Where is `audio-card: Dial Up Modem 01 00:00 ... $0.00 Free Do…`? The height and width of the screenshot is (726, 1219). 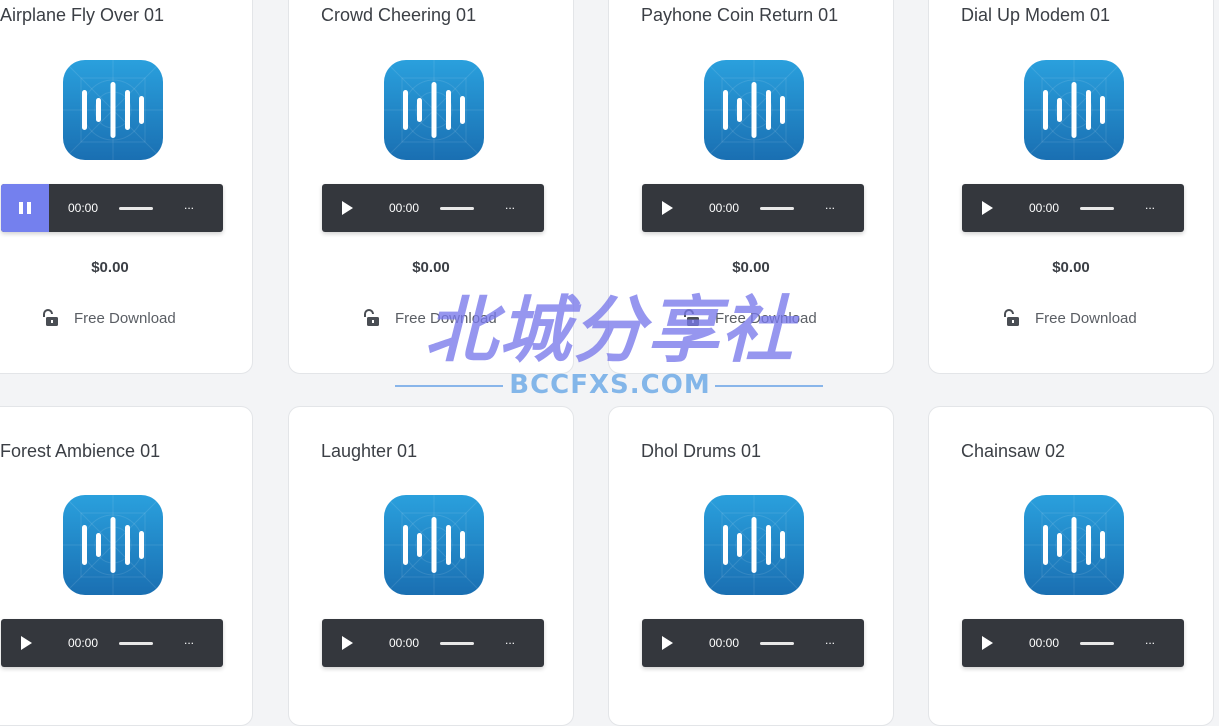 audio-card: Dial Up Modem 01 00:00 ... $0.00 Free Do… is located at coordinates (1071, 187).